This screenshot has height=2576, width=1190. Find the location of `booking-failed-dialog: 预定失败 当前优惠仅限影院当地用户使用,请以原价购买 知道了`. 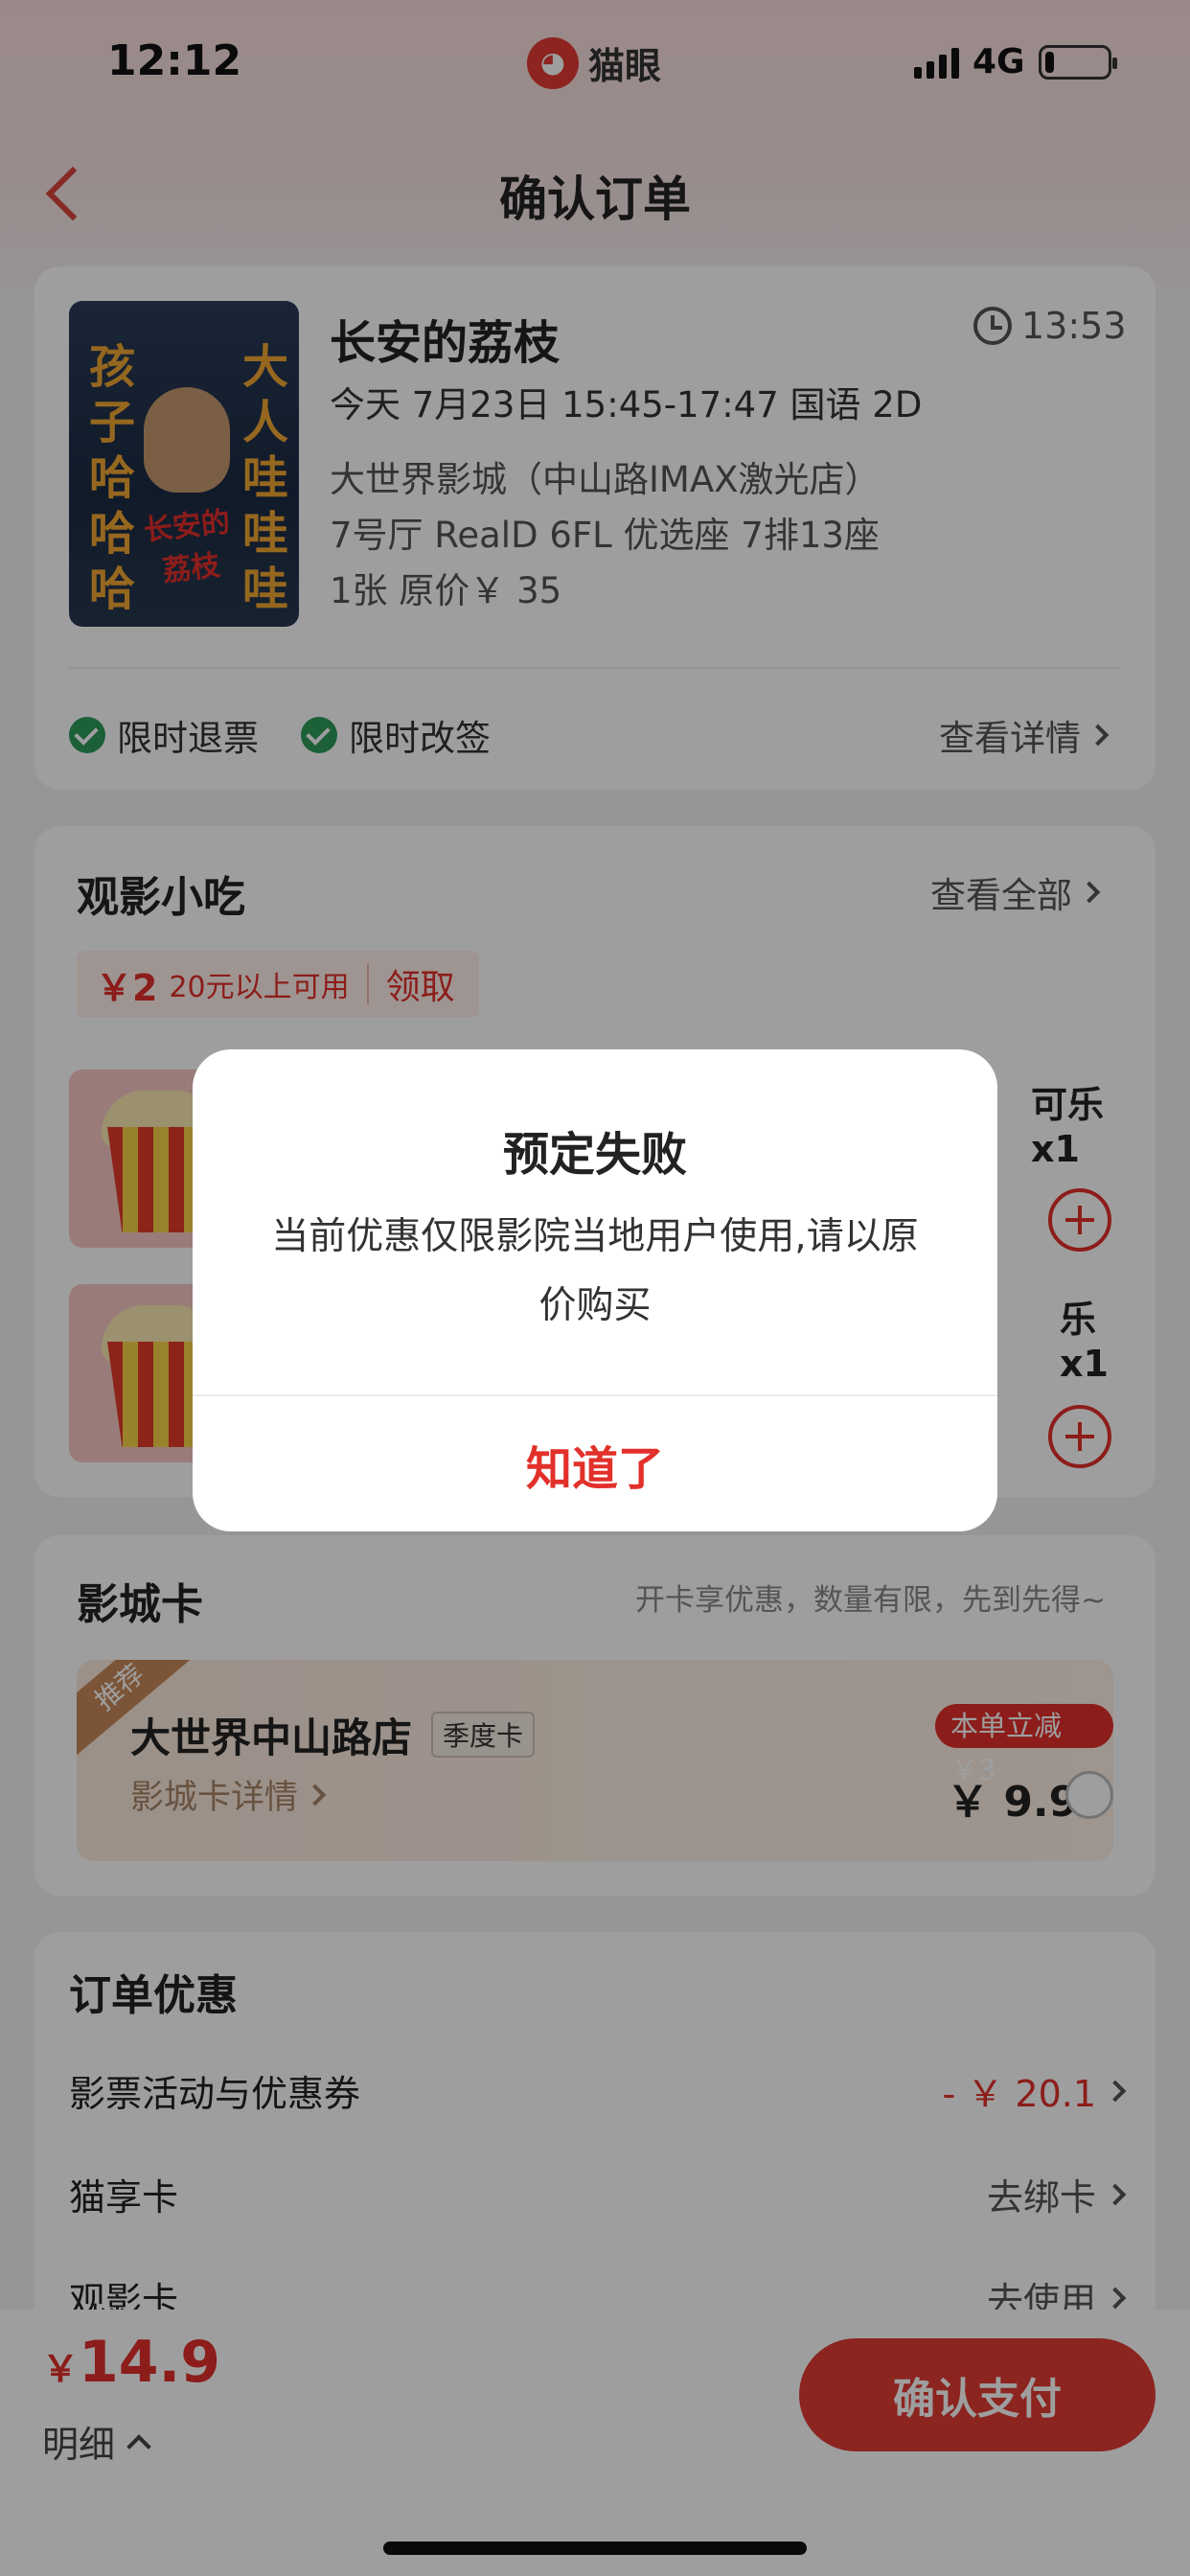

booking-failed-dialog: 预定失败 当前优惠仅限影院当地用户使用,请以原价购买 知道了 is located at coordinates (595, 1290).